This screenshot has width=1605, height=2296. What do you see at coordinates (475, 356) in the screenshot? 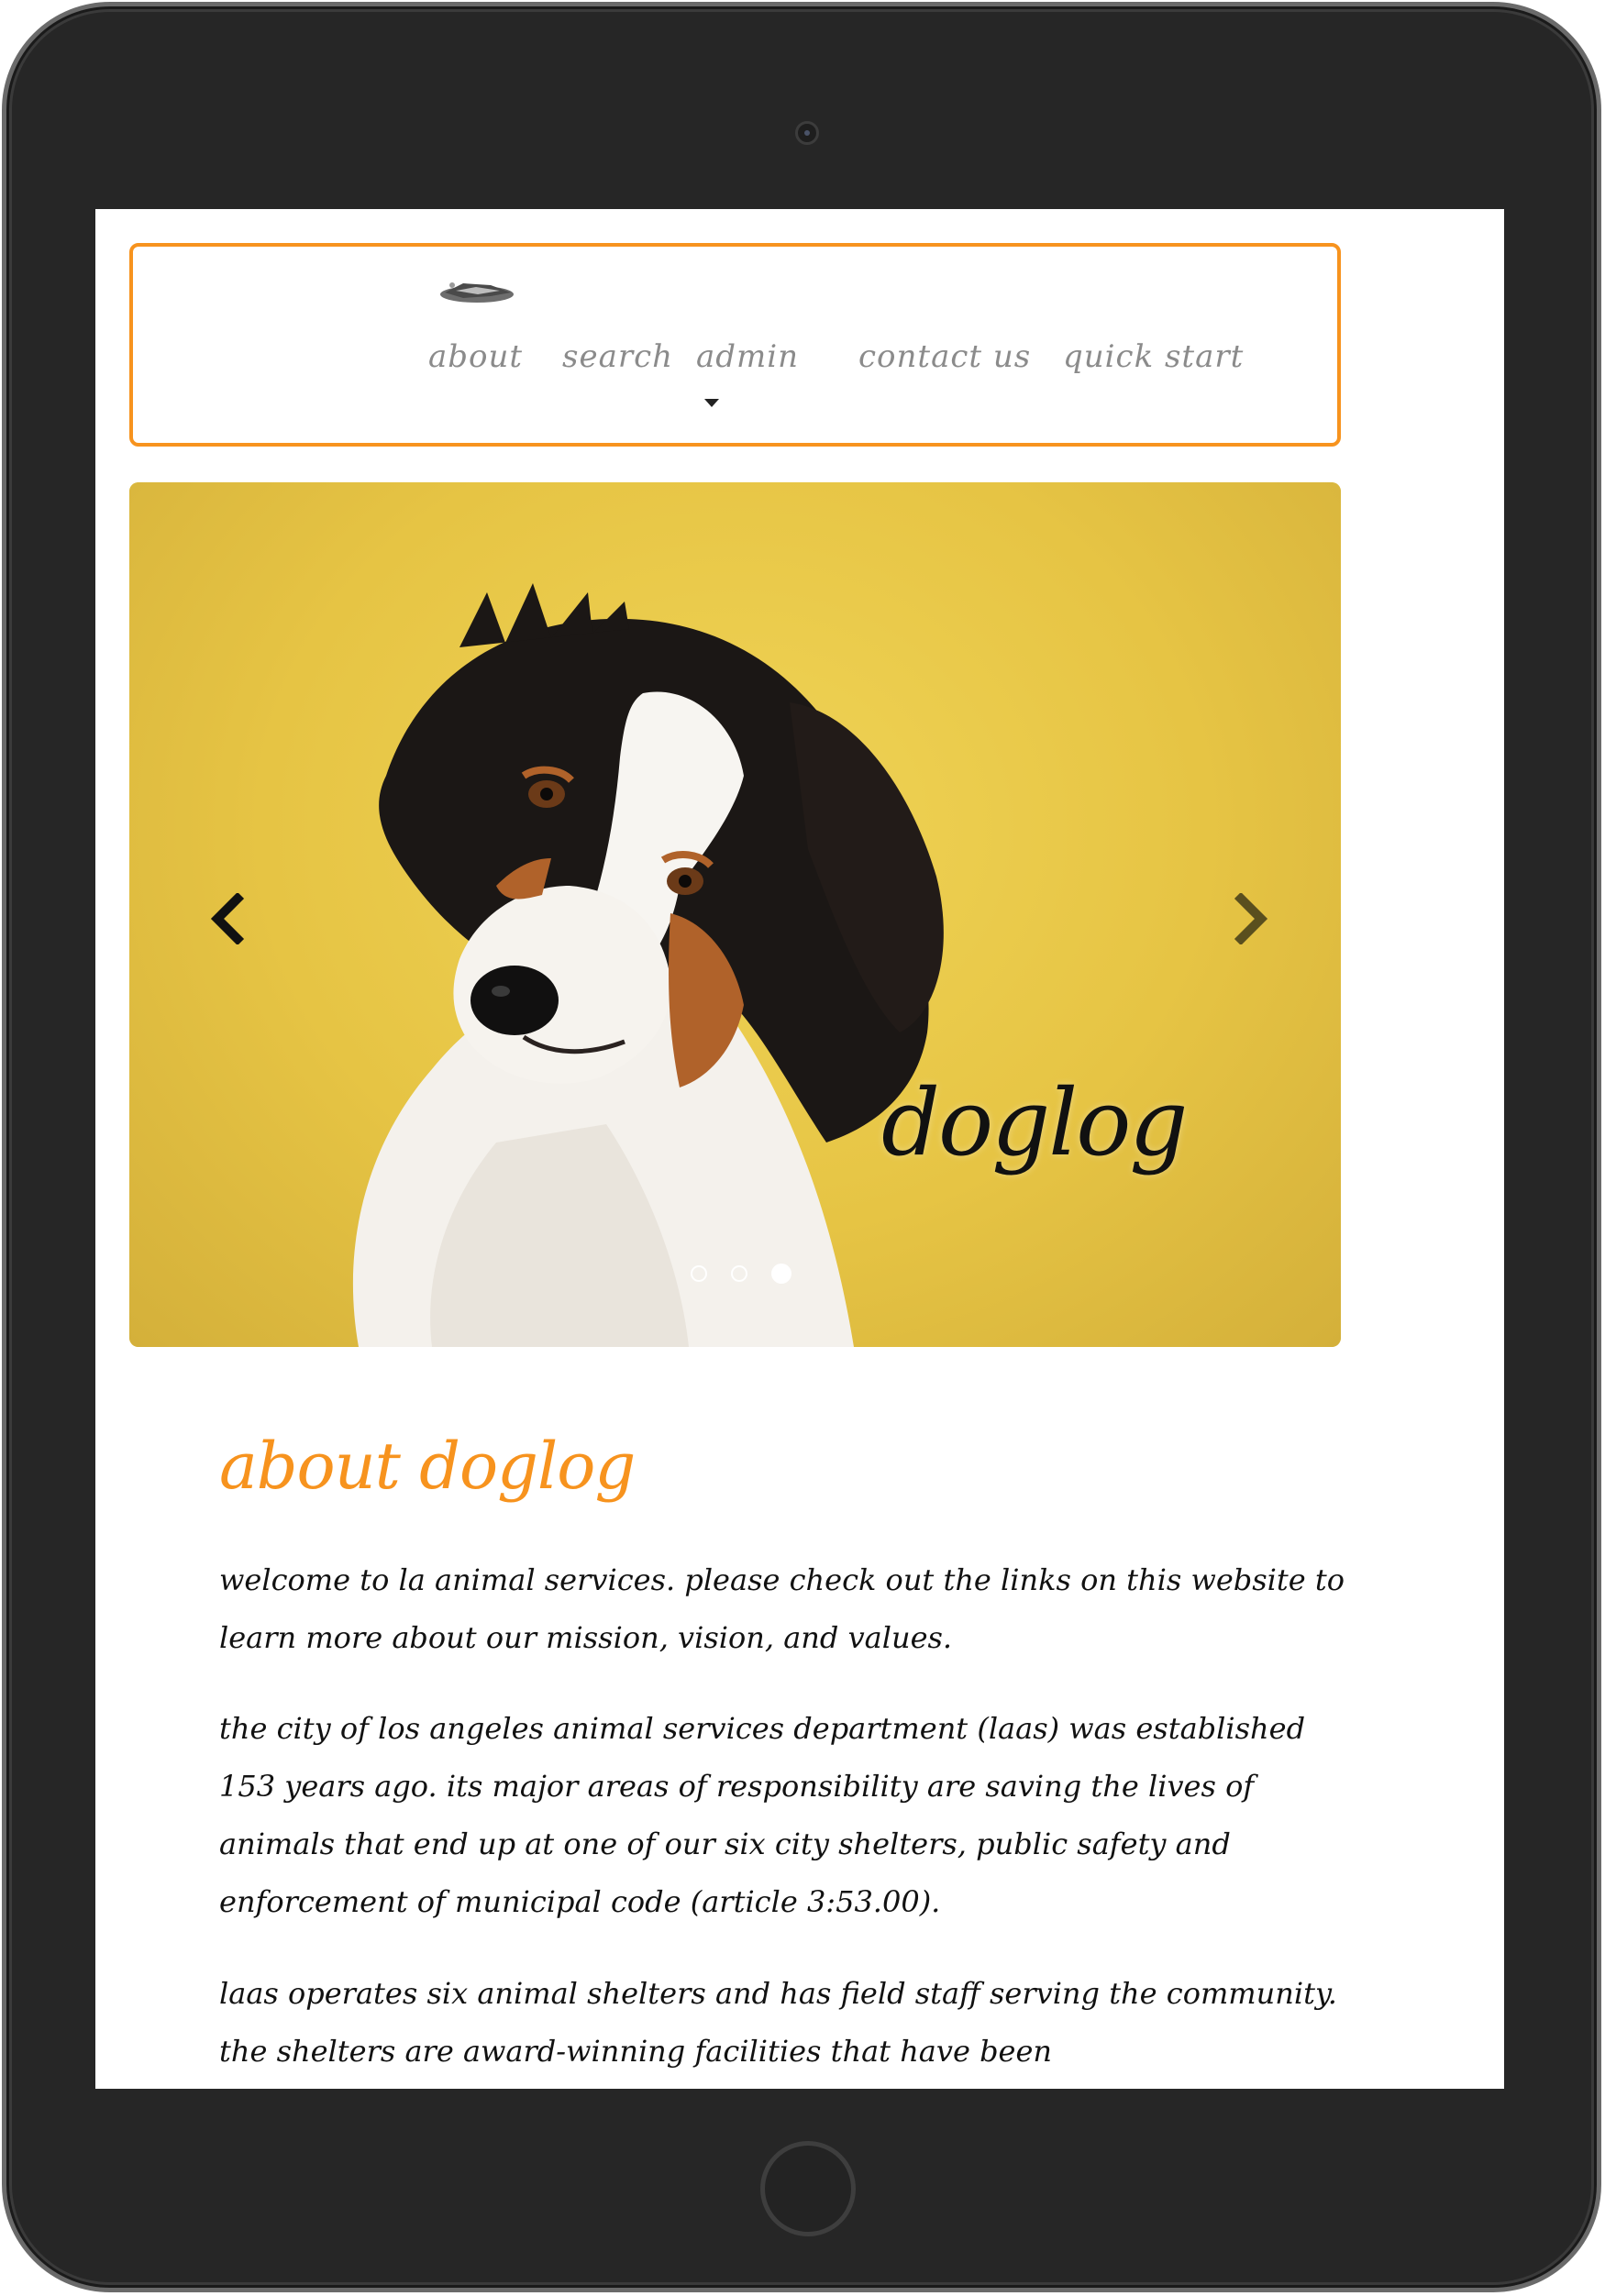
I see `nav-about: about` at bounding box center [475, 356].